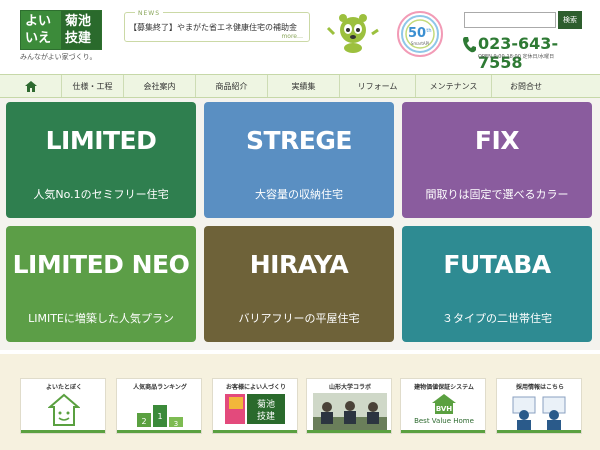 The image size is (600, 450). Describe the element at coordinates (63, 387) in the screenshot. I see `banner-title: よいたとぼく` at that location.